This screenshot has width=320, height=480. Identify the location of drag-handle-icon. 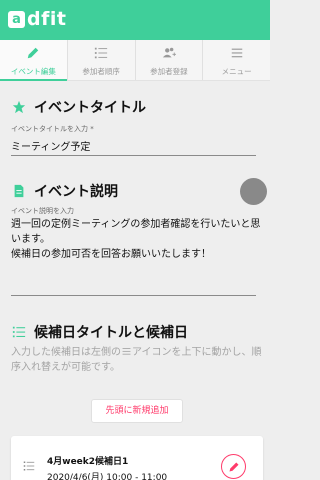
(29, 466).